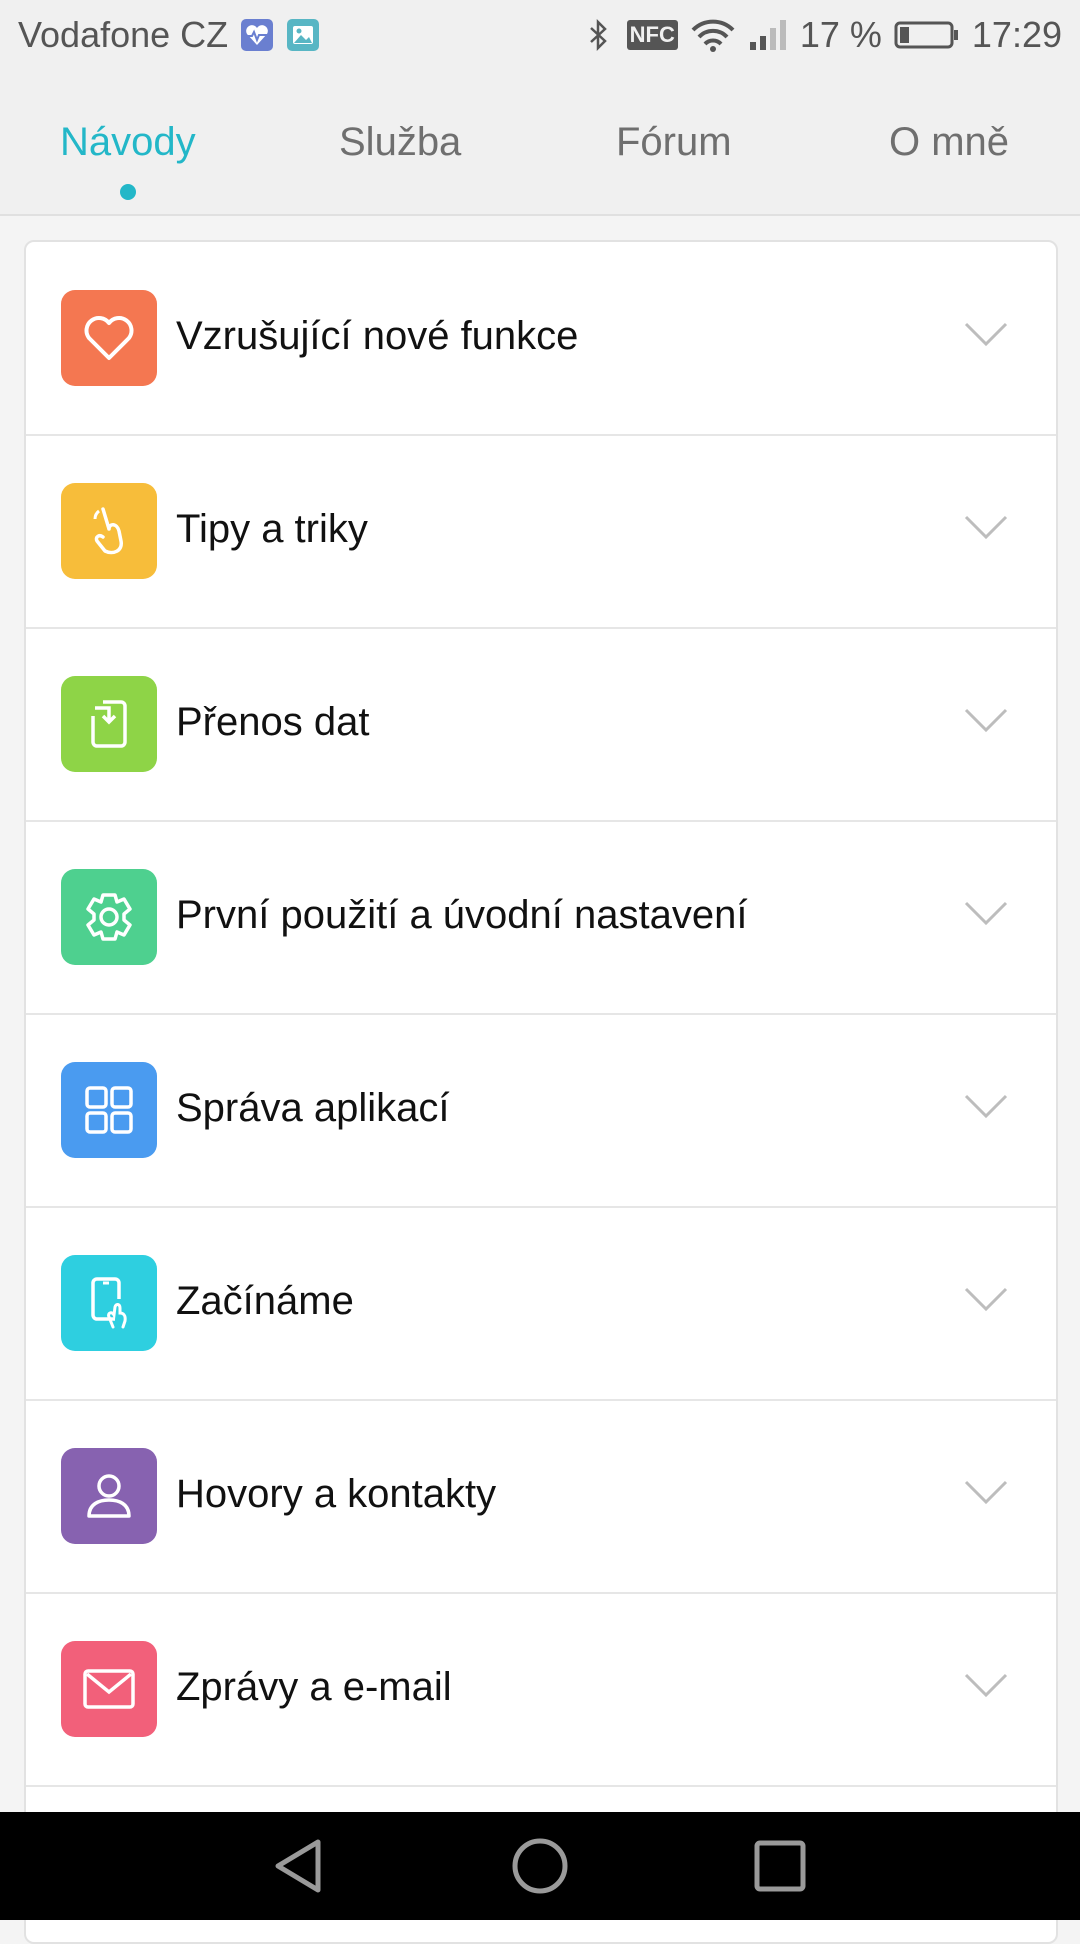 The height and width of the screenshot is (1944, 1080). Describe the element at coordinates (313, 1108) in the screenshot. I see `list-item-label: Správa aplikací` at that location.